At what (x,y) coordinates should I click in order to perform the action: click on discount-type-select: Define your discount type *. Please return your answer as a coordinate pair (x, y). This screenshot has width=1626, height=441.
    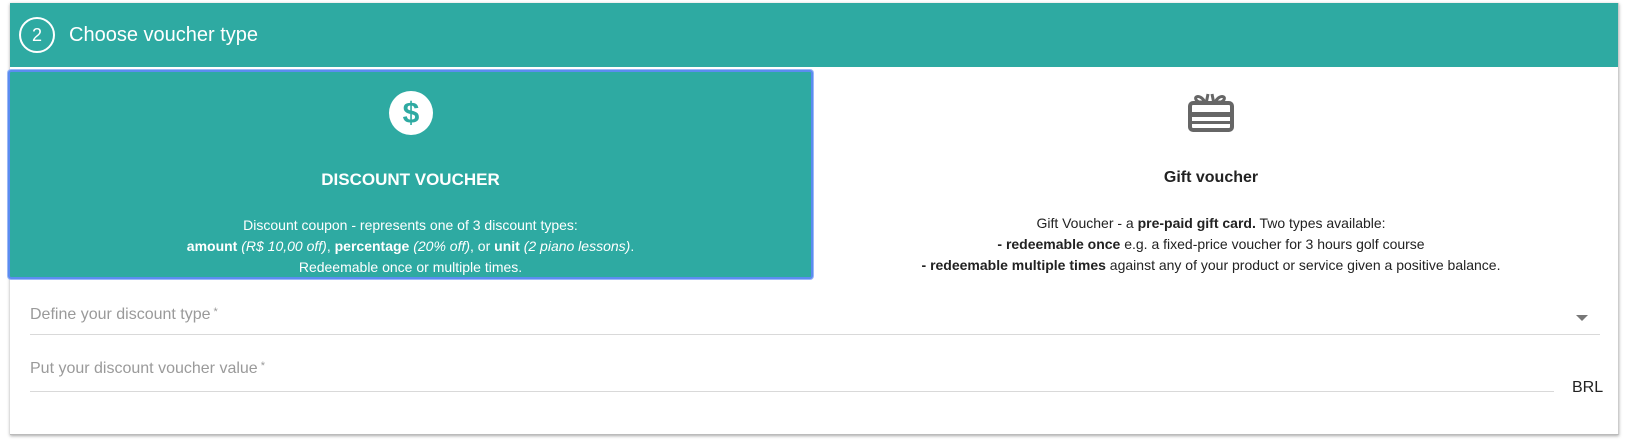
    Looking at the image, I should click on (815, 316).